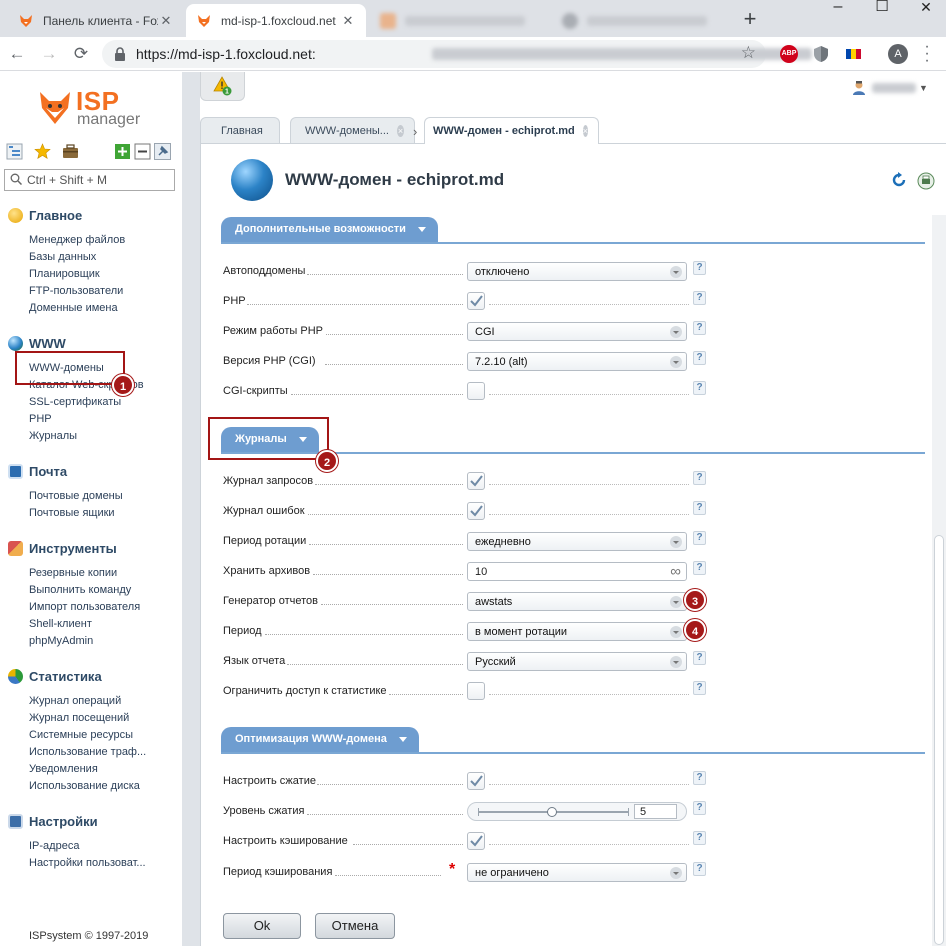 This screenshot has width=946, height=946. I want to click on profile-avatar: A, so click(898, 54).